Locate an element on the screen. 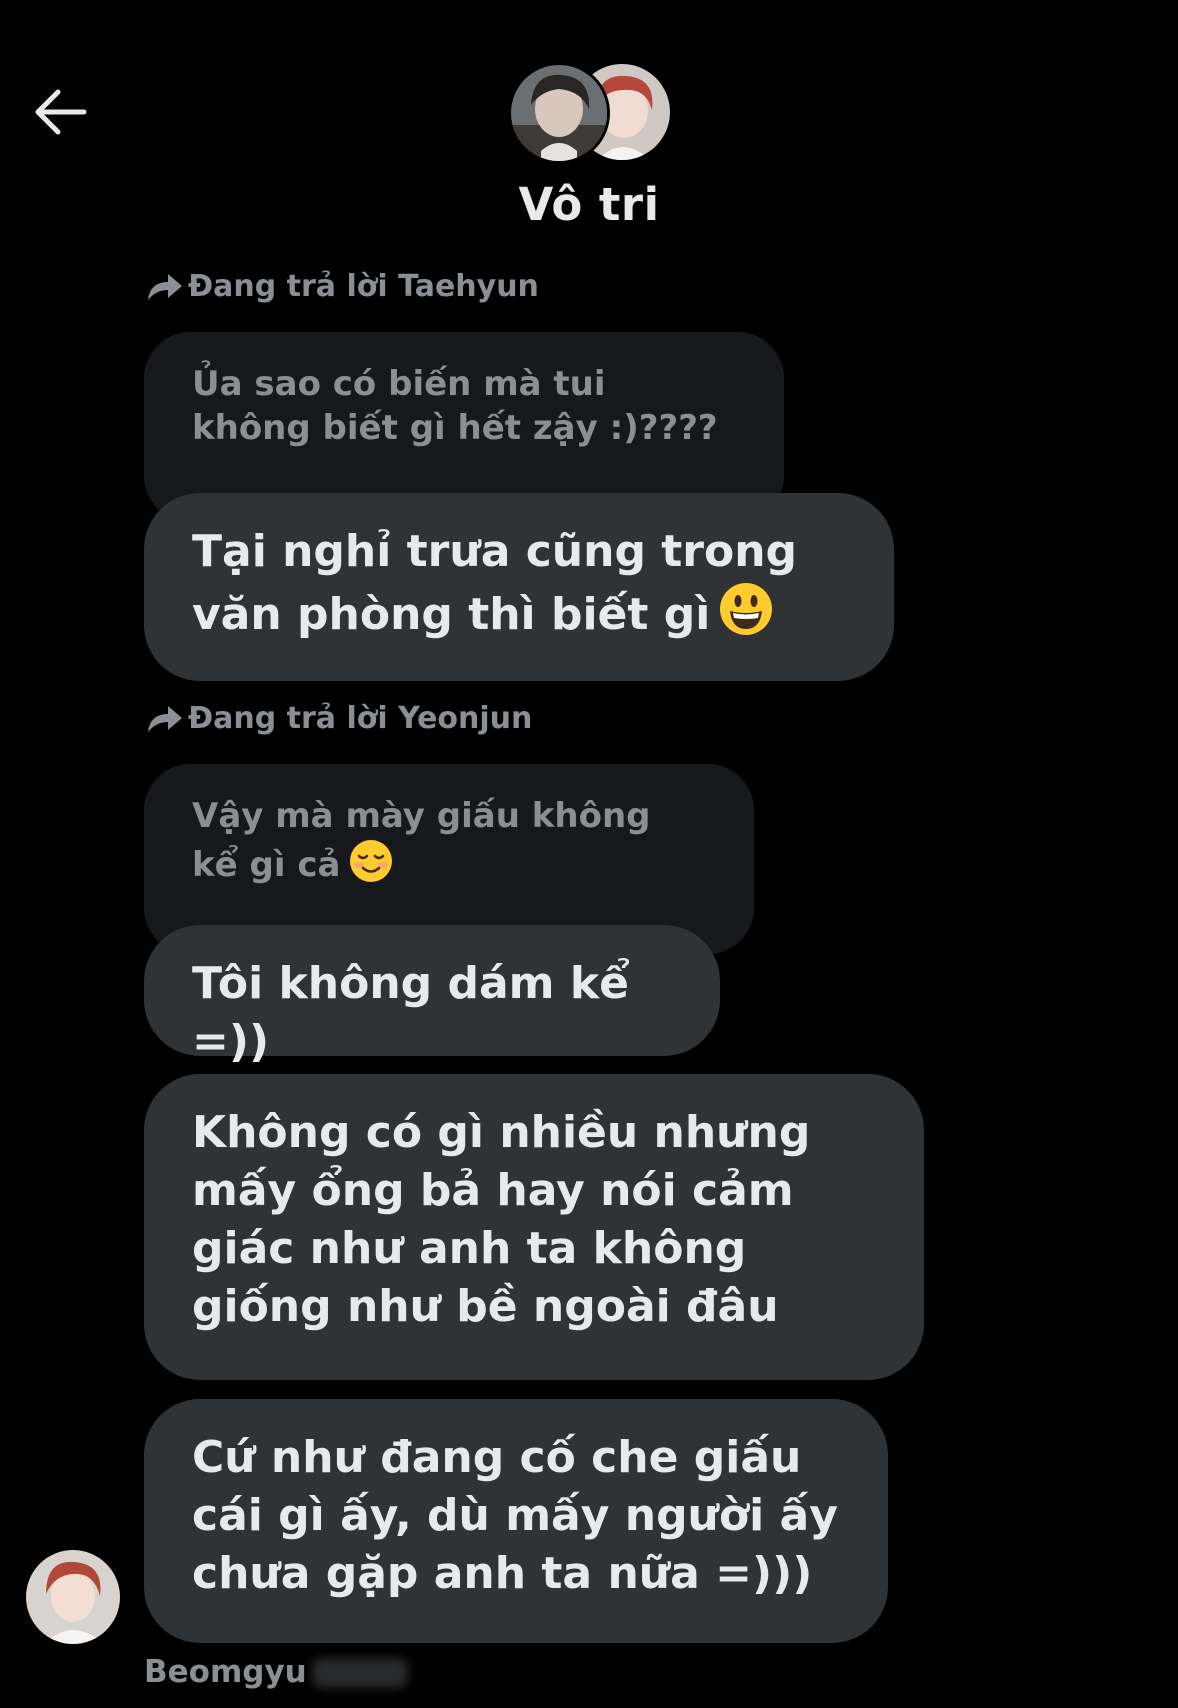  reply-label-text: Đang trả lời Yeonjun is located at coordinates (360, 718).